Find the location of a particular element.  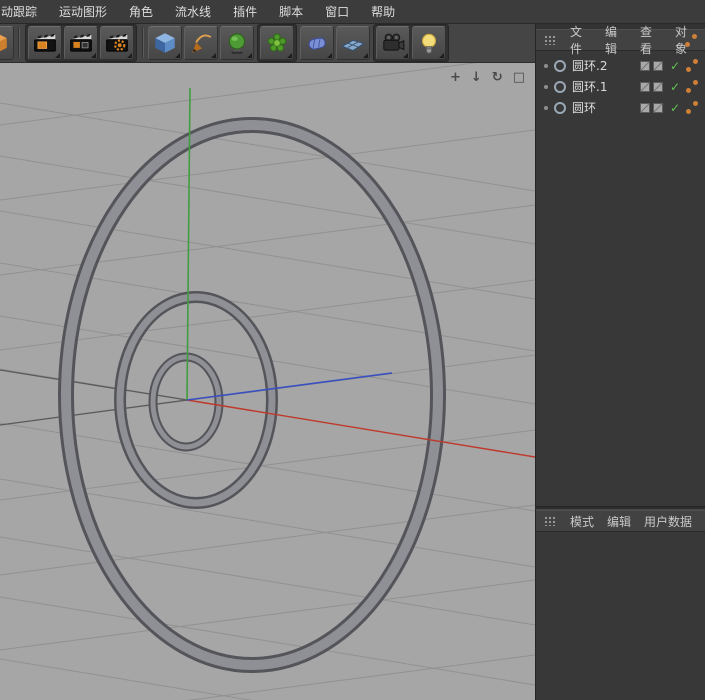

undo-cube-button is located at coordinates (7, 43).